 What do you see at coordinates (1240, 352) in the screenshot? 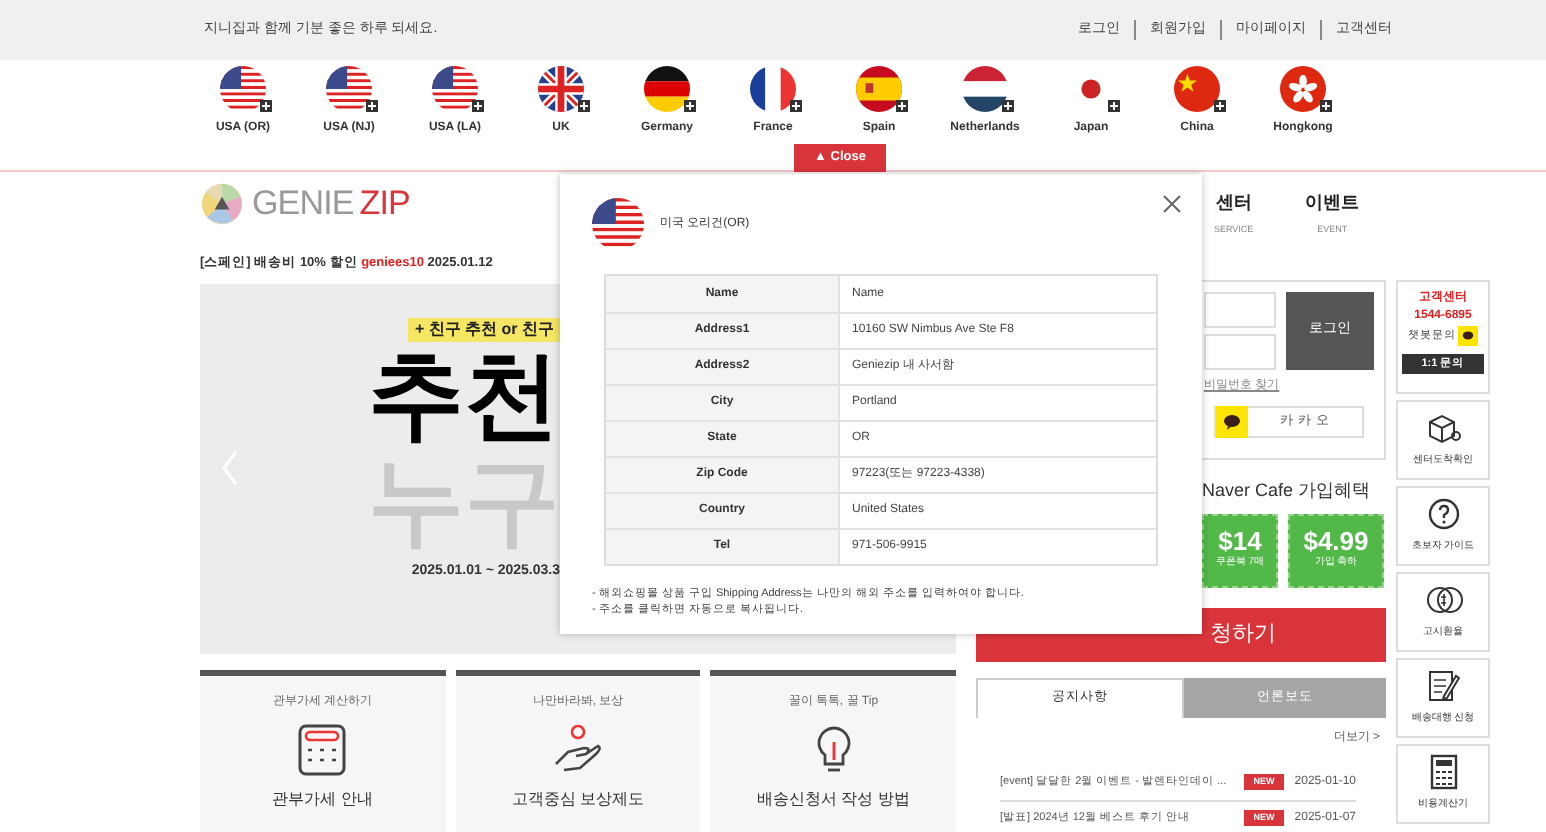
I see `password-input-field` at bounding box center [1240, 352].